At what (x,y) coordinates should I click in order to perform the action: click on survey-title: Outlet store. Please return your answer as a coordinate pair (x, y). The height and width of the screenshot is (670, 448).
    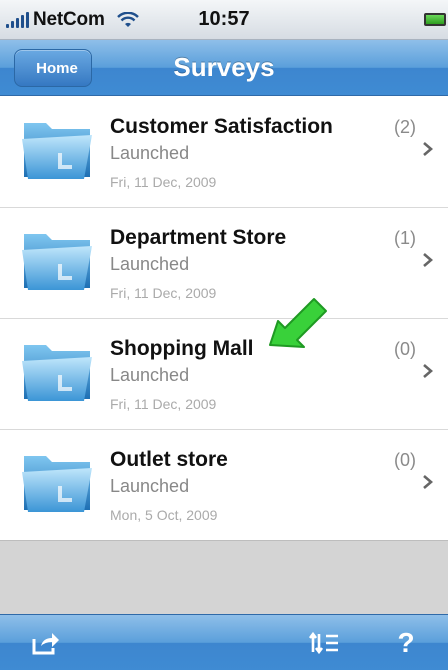
    Looking at the image, I should click on (169, 459).